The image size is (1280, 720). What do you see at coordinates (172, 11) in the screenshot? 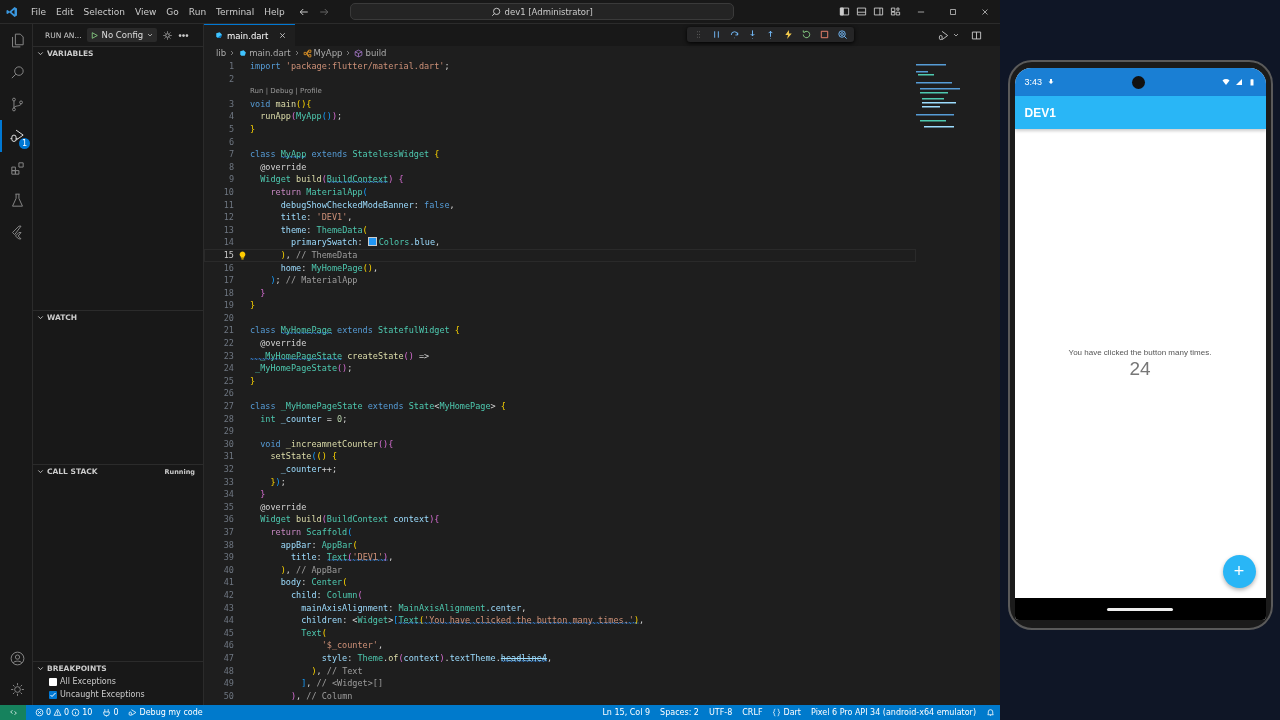
I see `menu-item: Go` at bounding box center [172, 11].